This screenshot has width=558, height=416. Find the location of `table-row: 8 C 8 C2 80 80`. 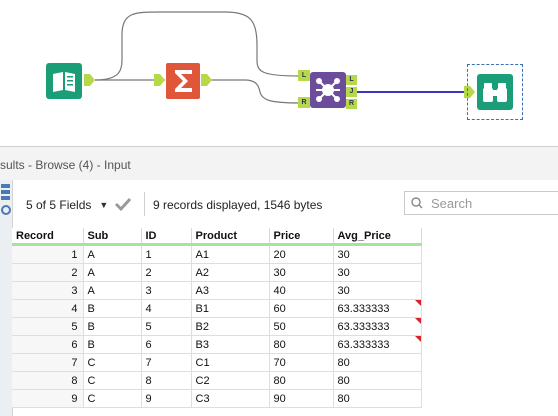

table-row: 8 C 8 C2 80 80 is located at coordinates (217, 380).